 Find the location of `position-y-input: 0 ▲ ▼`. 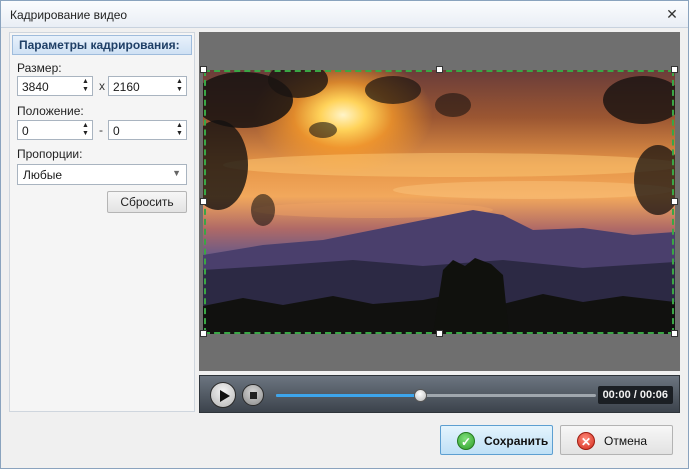

position-y-input: 0 ▲ ▼ is located at coordinates (147, 130).